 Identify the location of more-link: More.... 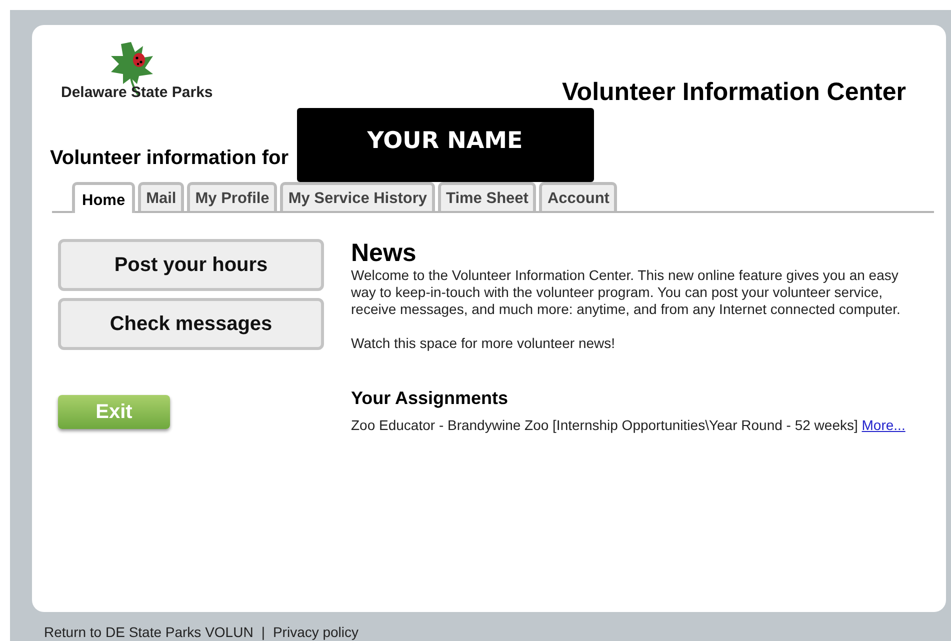
(884, 425).